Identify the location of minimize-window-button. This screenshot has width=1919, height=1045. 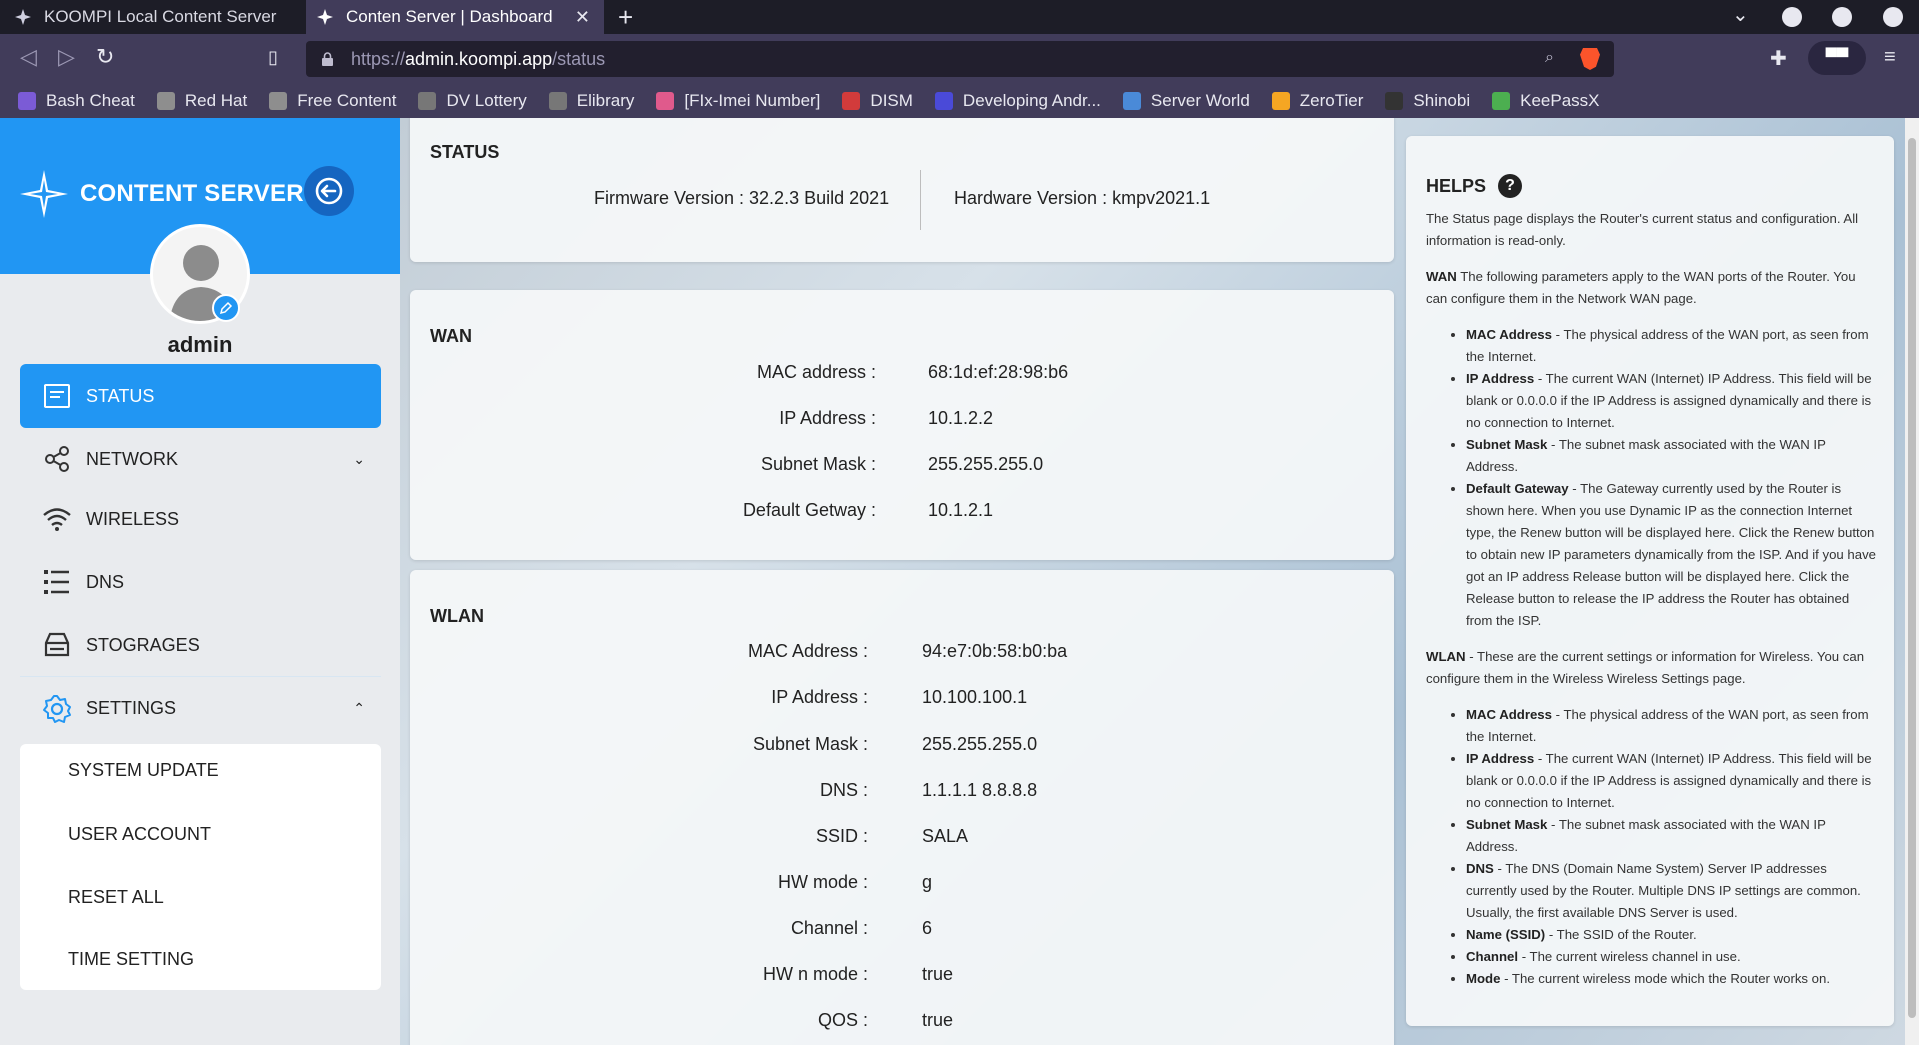
(1792, 17).